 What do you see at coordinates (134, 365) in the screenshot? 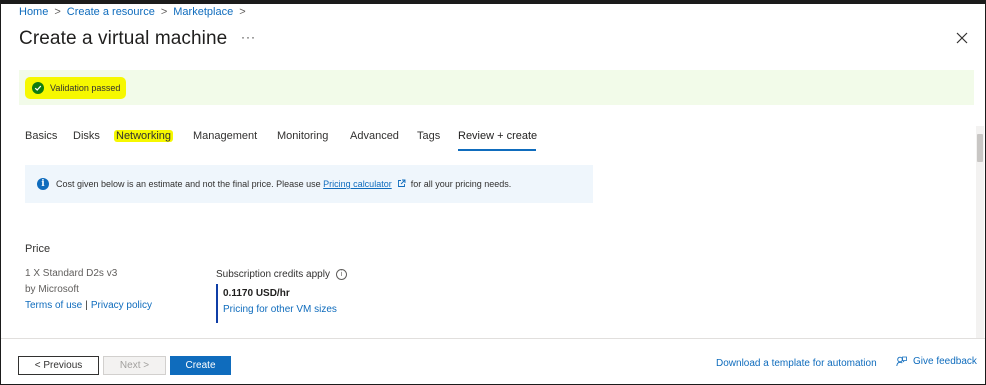
I see `next-button: Next >` at bounding box center [134, 365].